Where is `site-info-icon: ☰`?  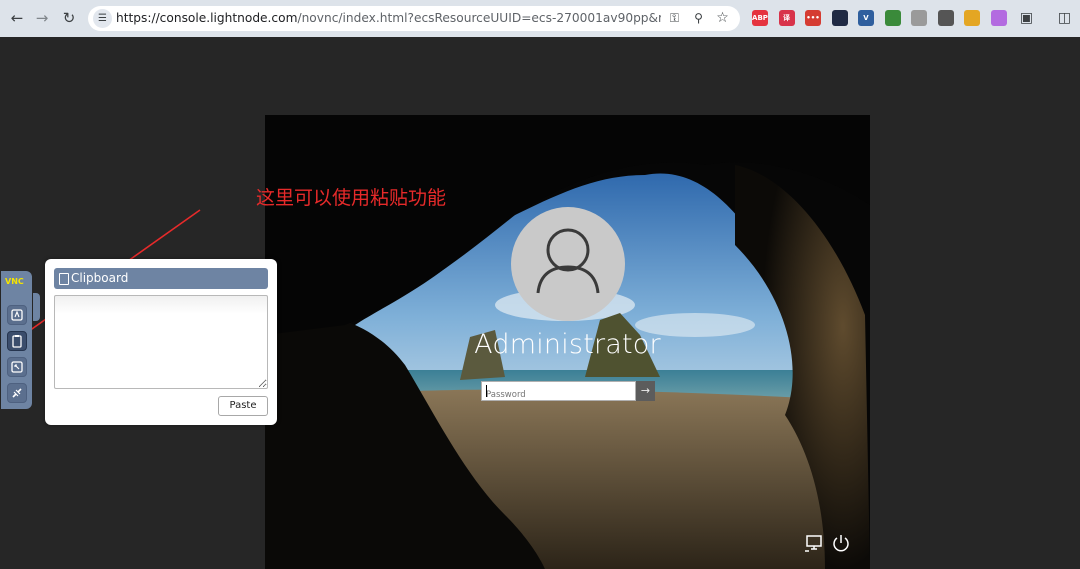
site-info-icon: ☰ is located at coordinates (102, 18).